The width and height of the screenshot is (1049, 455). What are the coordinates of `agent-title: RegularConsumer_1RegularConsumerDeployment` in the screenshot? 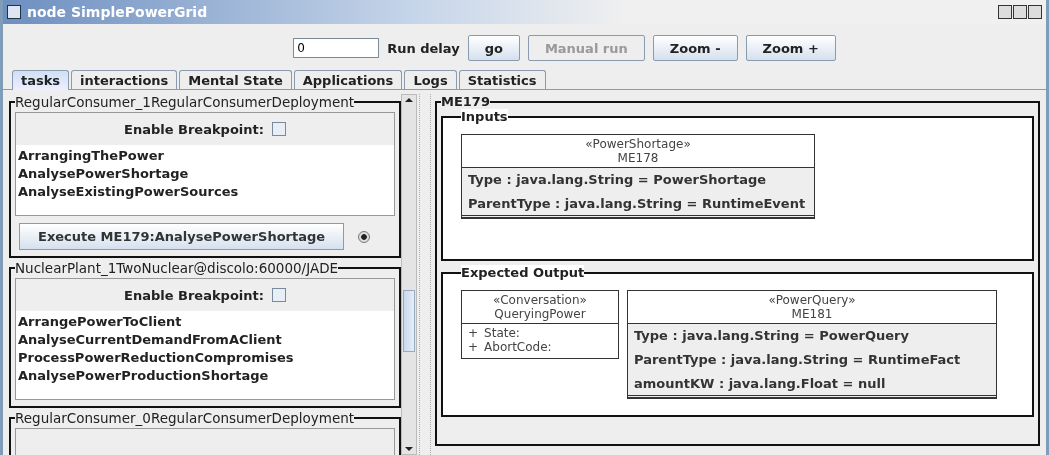 It's located at (185, 102).